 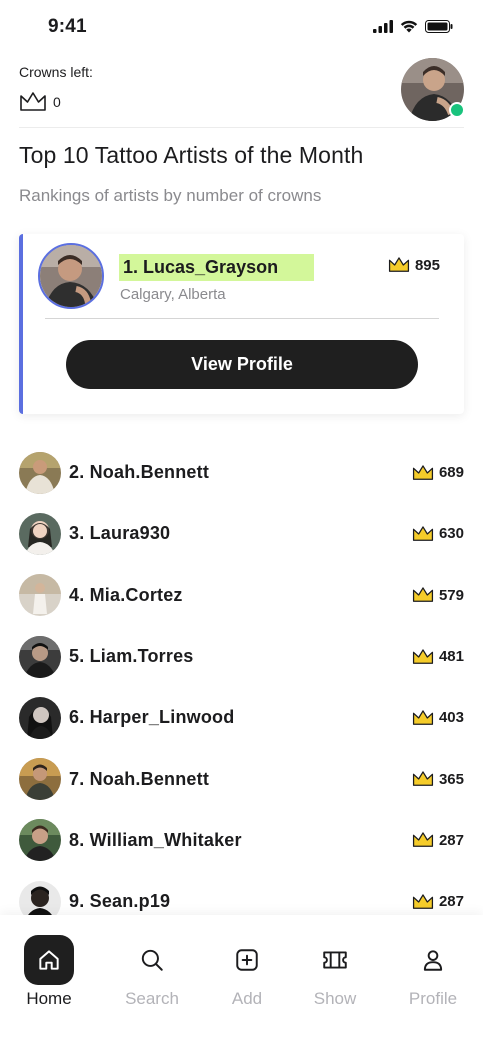 What do you see at coordinates (67, 26) in the screenshot?
I see `status-time: 9:41` at bounding box center [67, 26].